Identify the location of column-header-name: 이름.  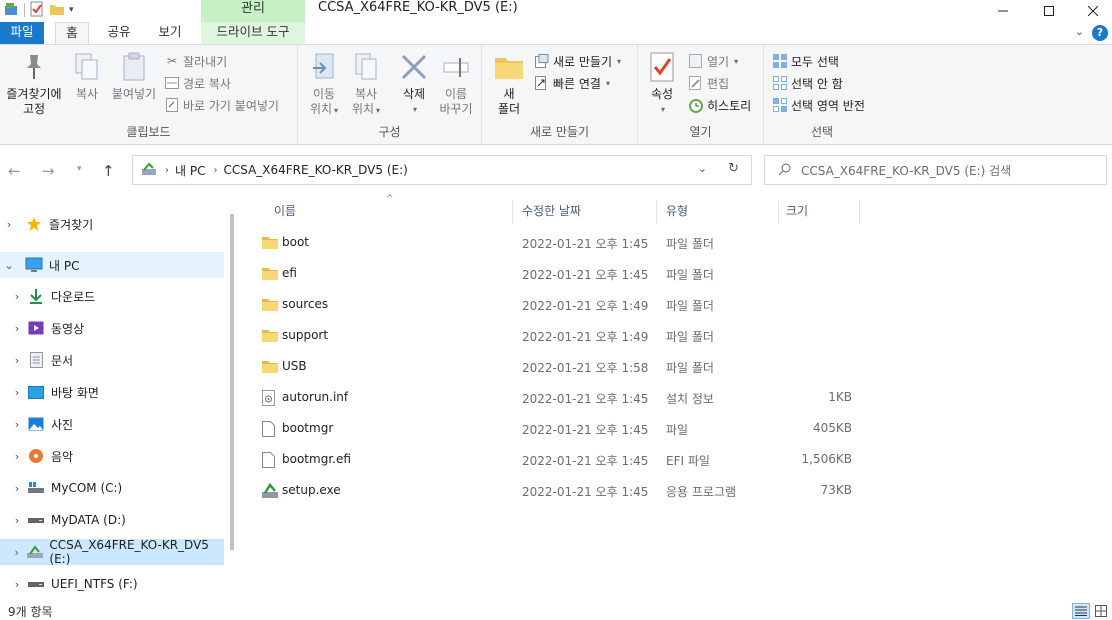
(389, 212).